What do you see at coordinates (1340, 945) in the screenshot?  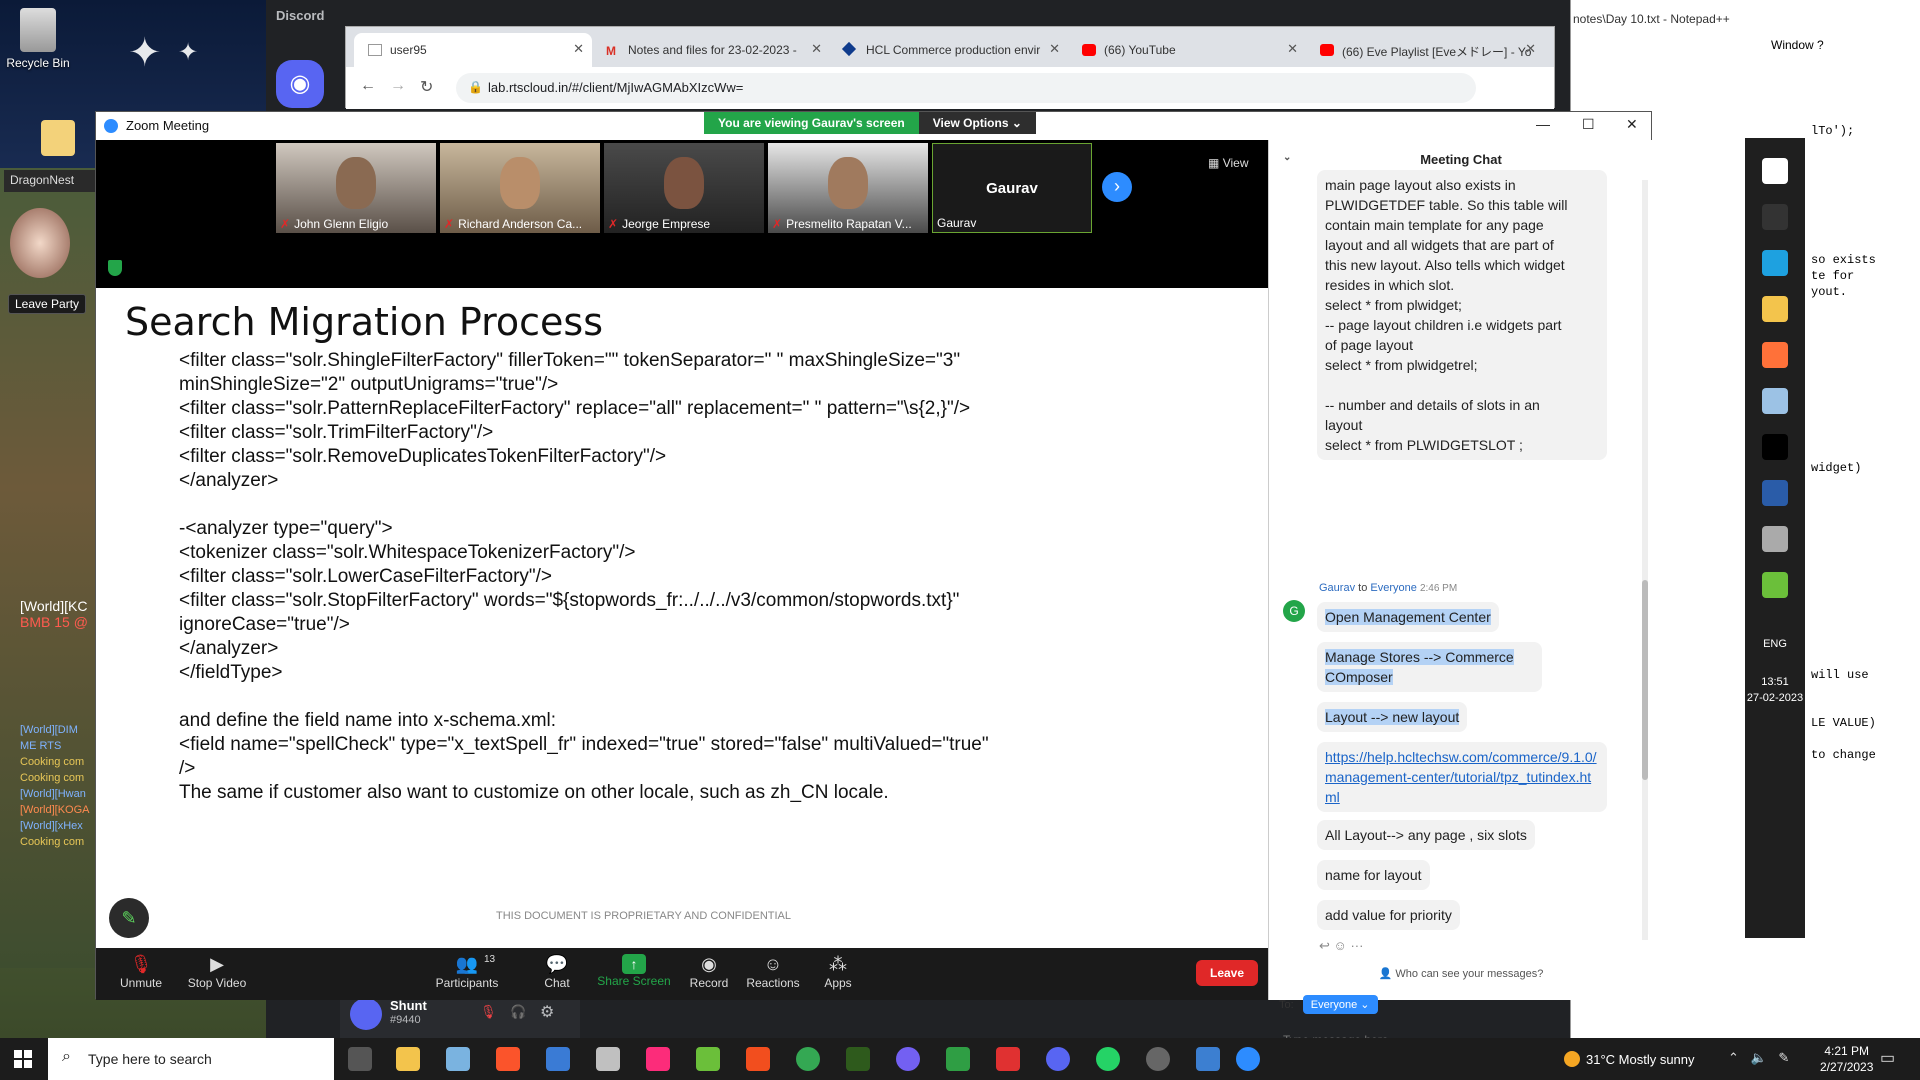 I see `add-reaction-icon: ☺` at bounding box center [1340, 945].